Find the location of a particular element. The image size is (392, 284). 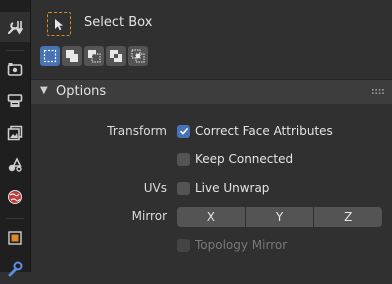

mode-extend-button is located at coordinates (72, 56).